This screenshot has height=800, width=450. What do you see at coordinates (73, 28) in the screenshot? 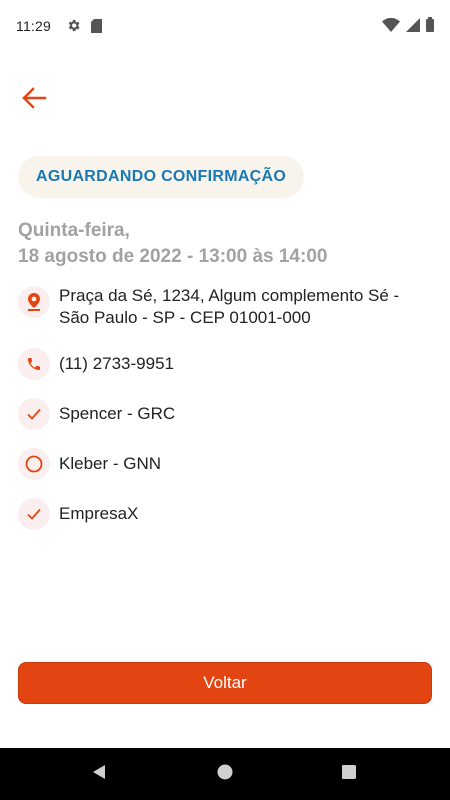
I see `settings-icon` at bounding box center [73, 28].